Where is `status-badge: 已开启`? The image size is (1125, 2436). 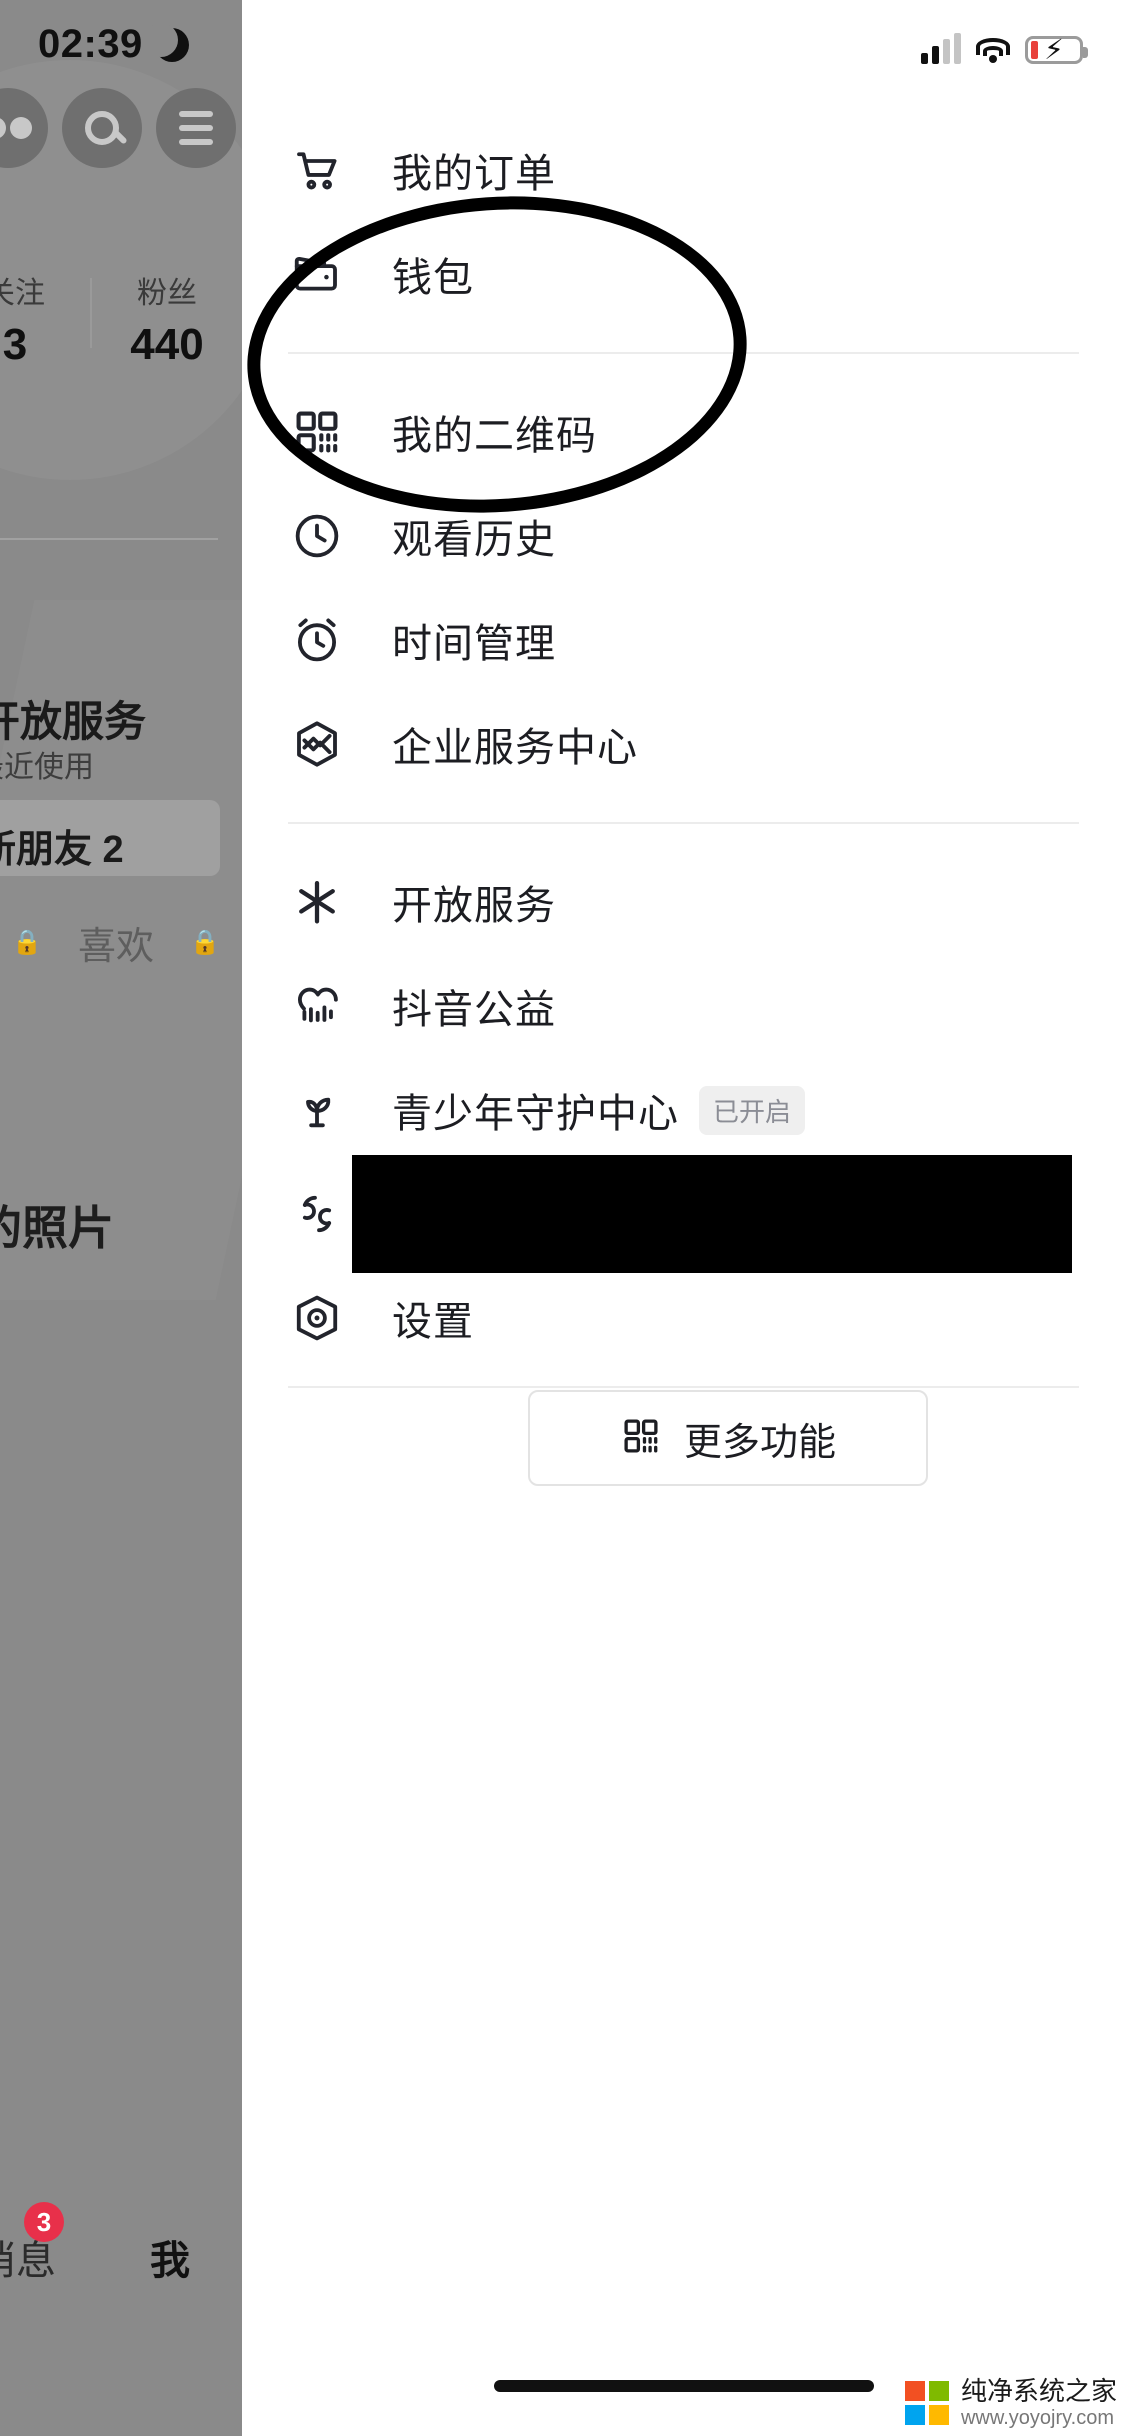 status-badge: 已开启 is located at coordinates (752, 1110).